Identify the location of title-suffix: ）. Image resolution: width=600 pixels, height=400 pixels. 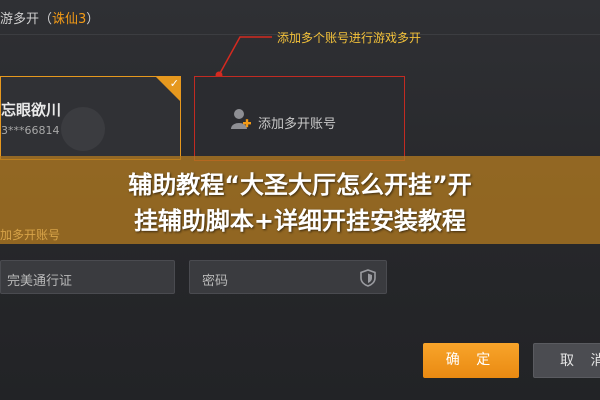
(93, 19).